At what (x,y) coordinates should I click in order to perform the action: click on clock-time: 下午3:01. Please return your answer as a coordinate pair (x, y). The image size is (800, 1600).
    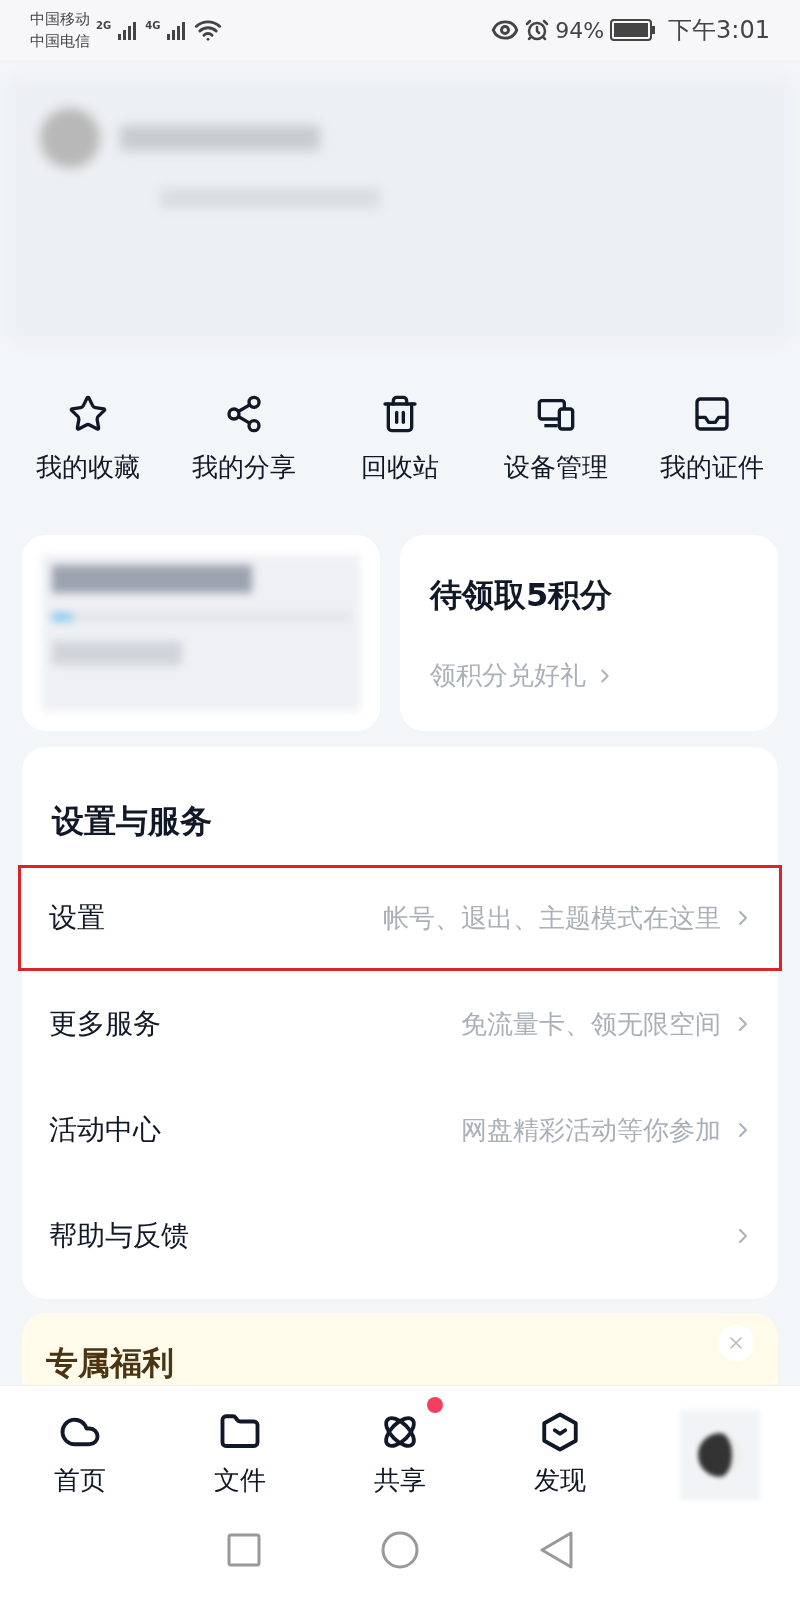
    Looking at the image, I should click on (719, 30).